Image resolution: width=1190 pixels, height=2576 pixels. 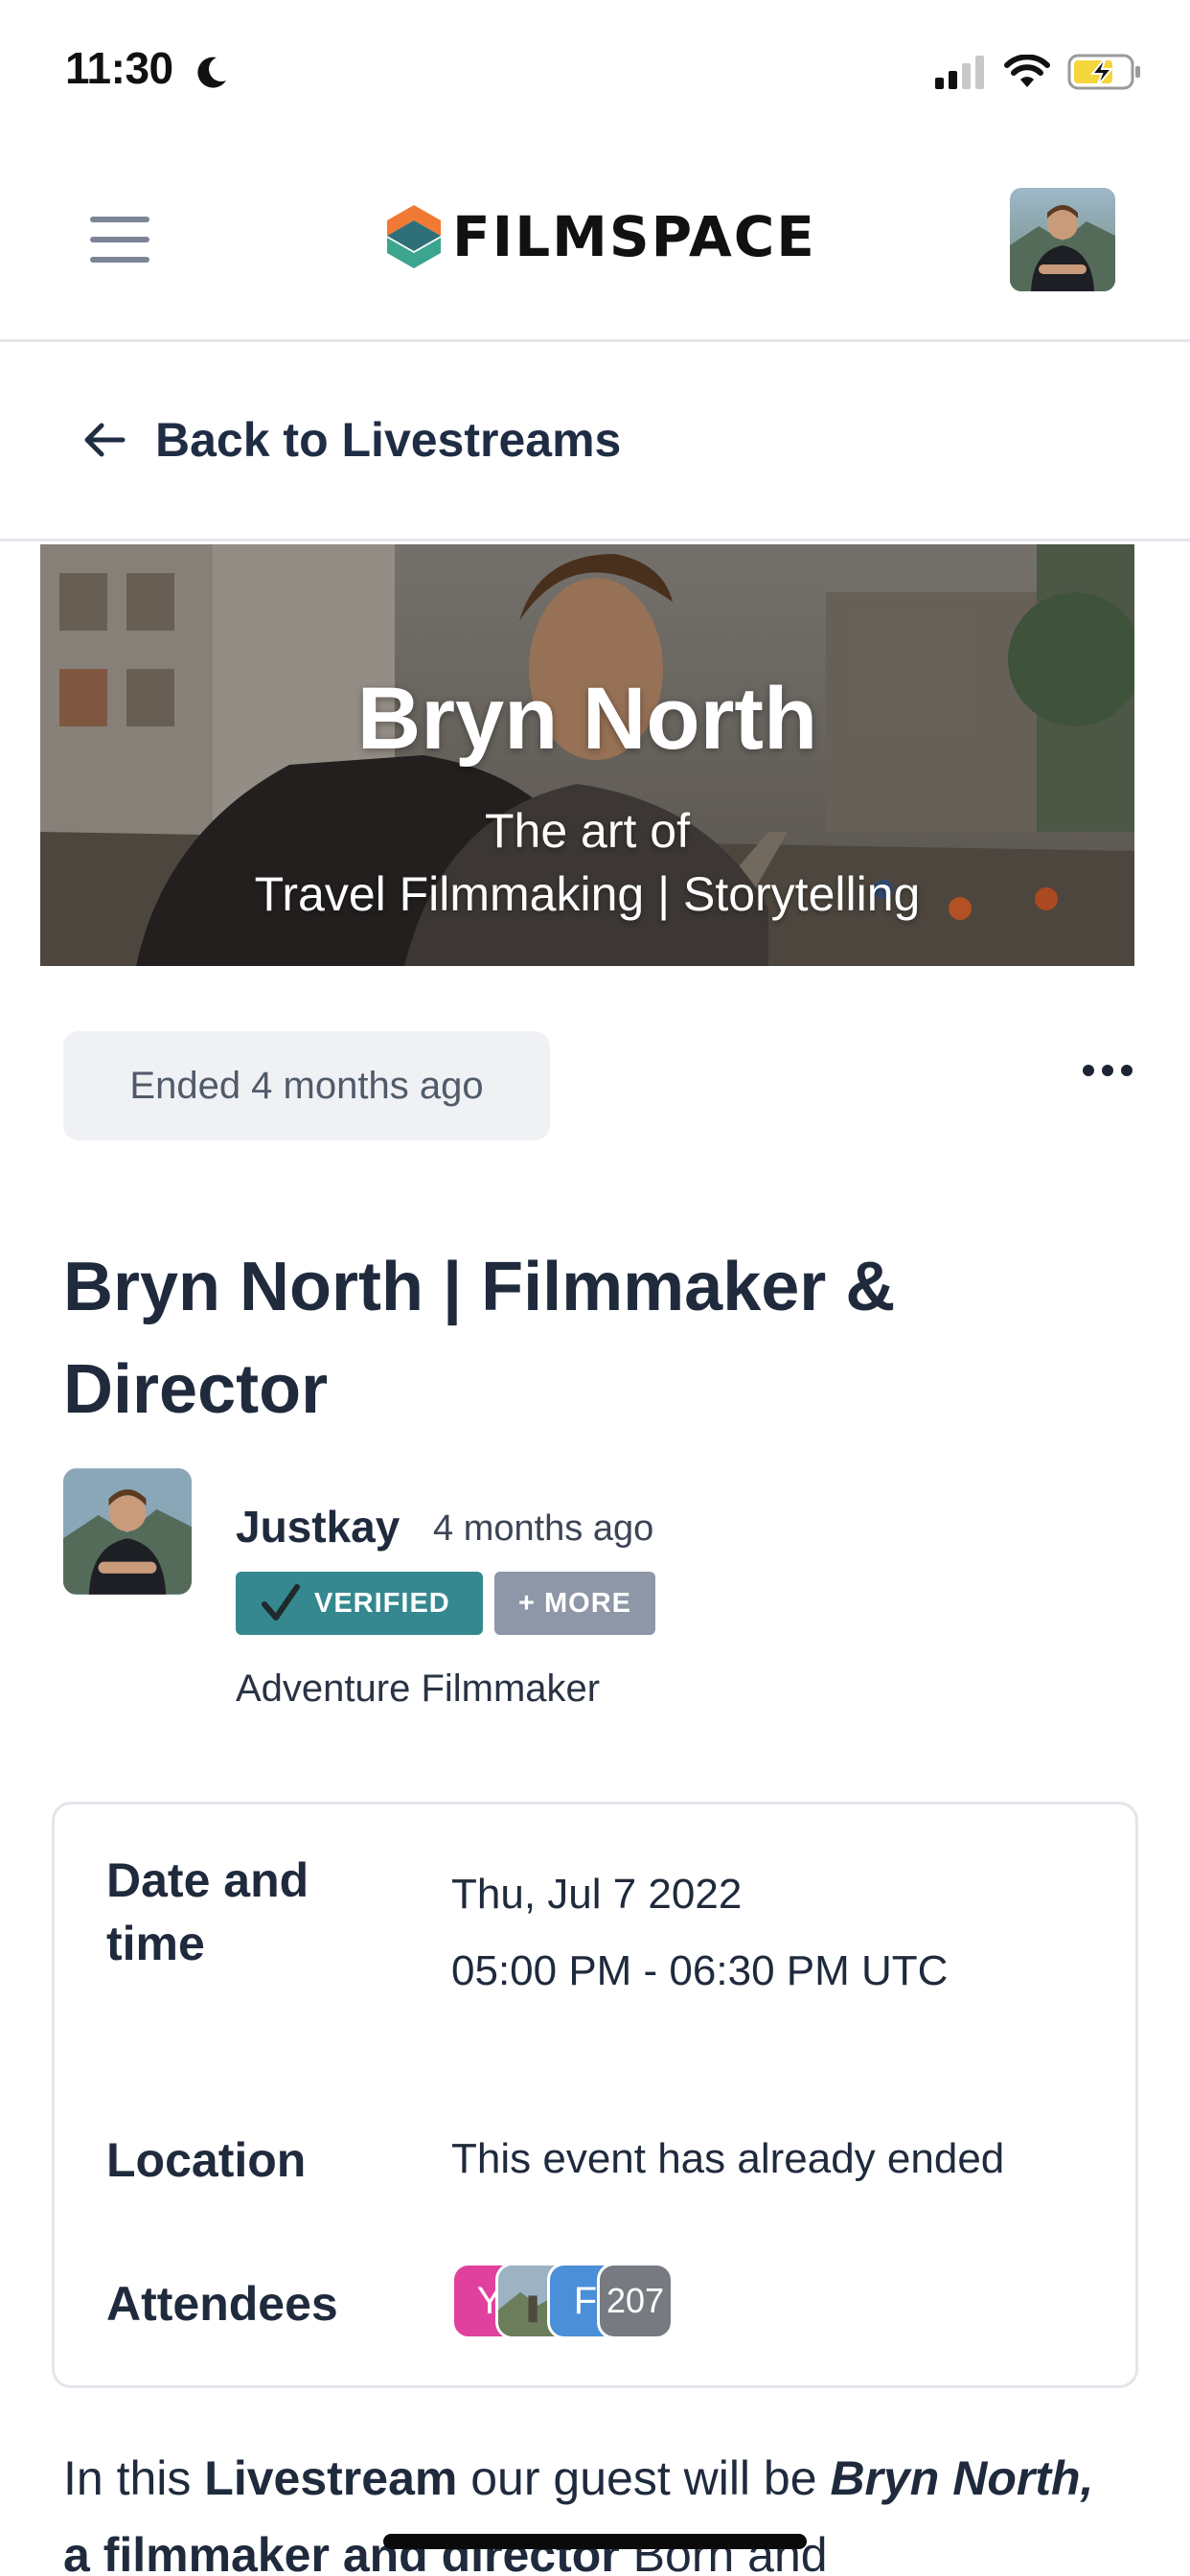 I want to click on time-value: 05:00 PM - 06:30 PM UTC, so click(x=700, y=1970).